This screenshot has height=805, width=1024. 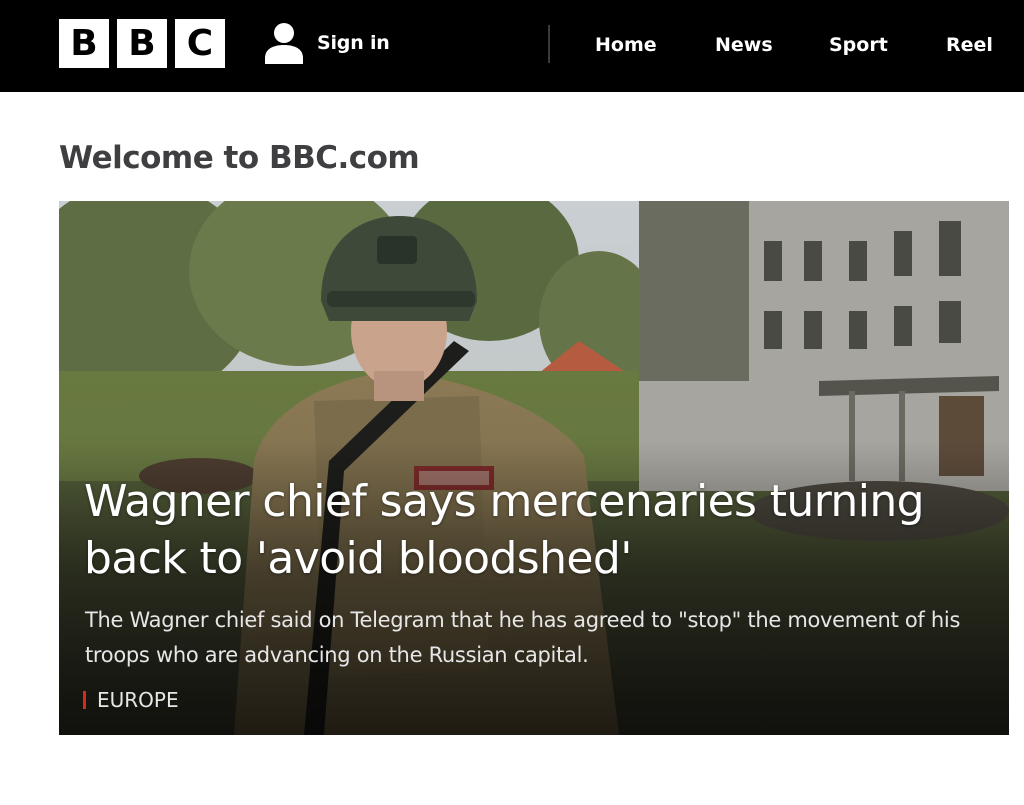 I want to click on logo-letter-c: C, so click(x=200, y=43).